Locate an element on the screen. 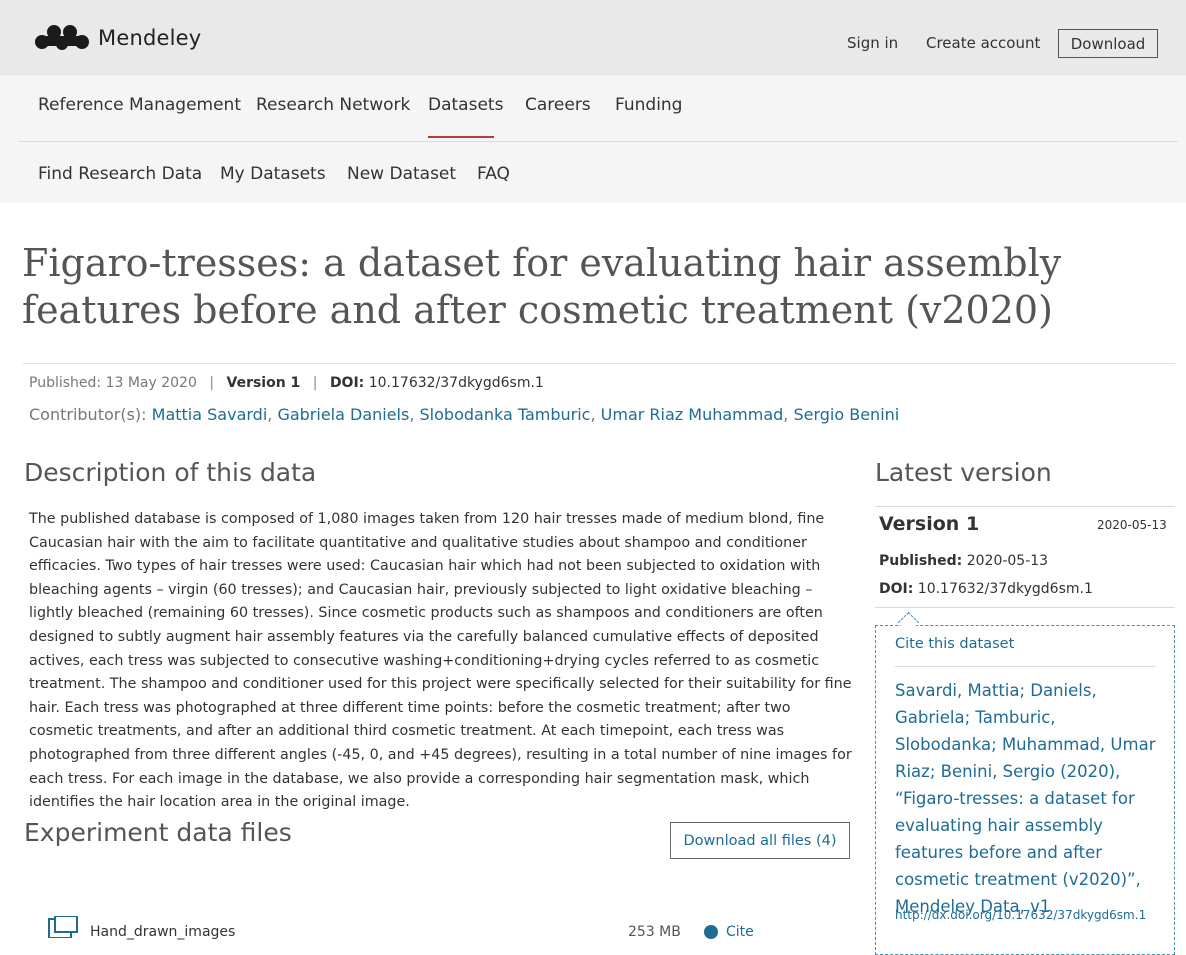 This screenshot has height=955, width=1186. nav-reference-management: Reference Management is located at coordinates (139, 105).